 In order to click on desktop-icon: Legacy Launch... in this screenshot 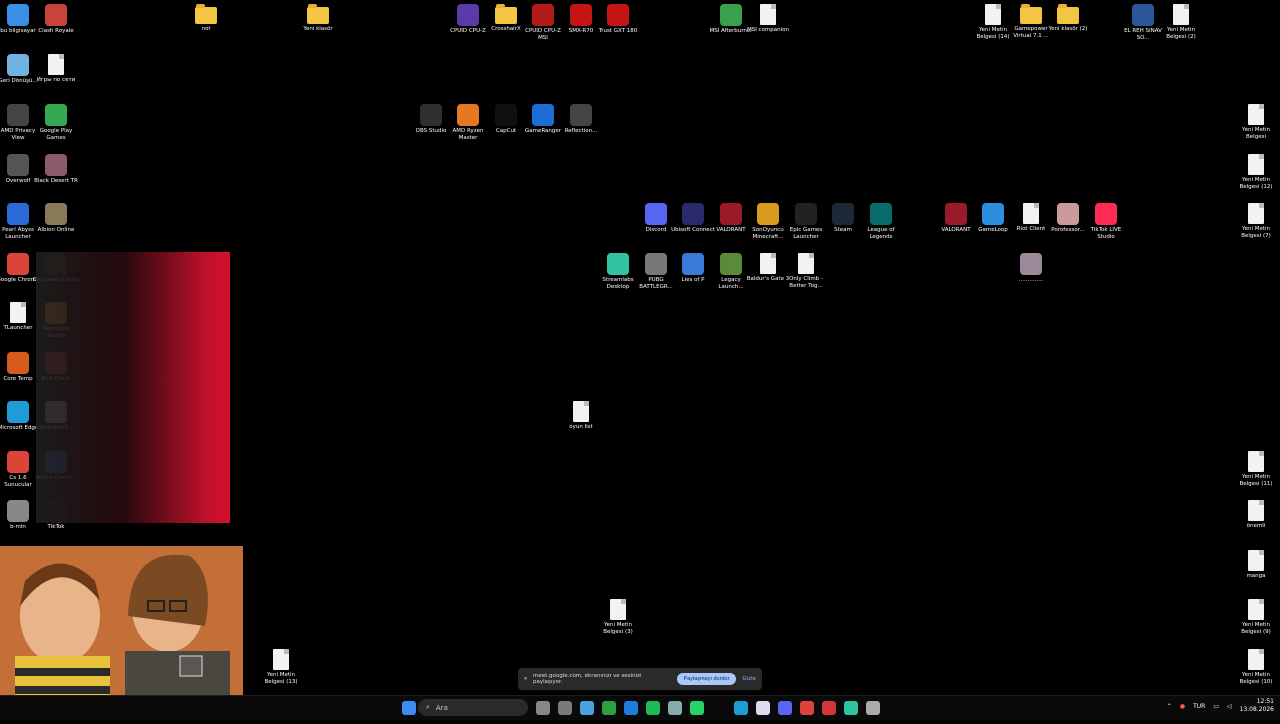, I will do `click(731, 272)`.